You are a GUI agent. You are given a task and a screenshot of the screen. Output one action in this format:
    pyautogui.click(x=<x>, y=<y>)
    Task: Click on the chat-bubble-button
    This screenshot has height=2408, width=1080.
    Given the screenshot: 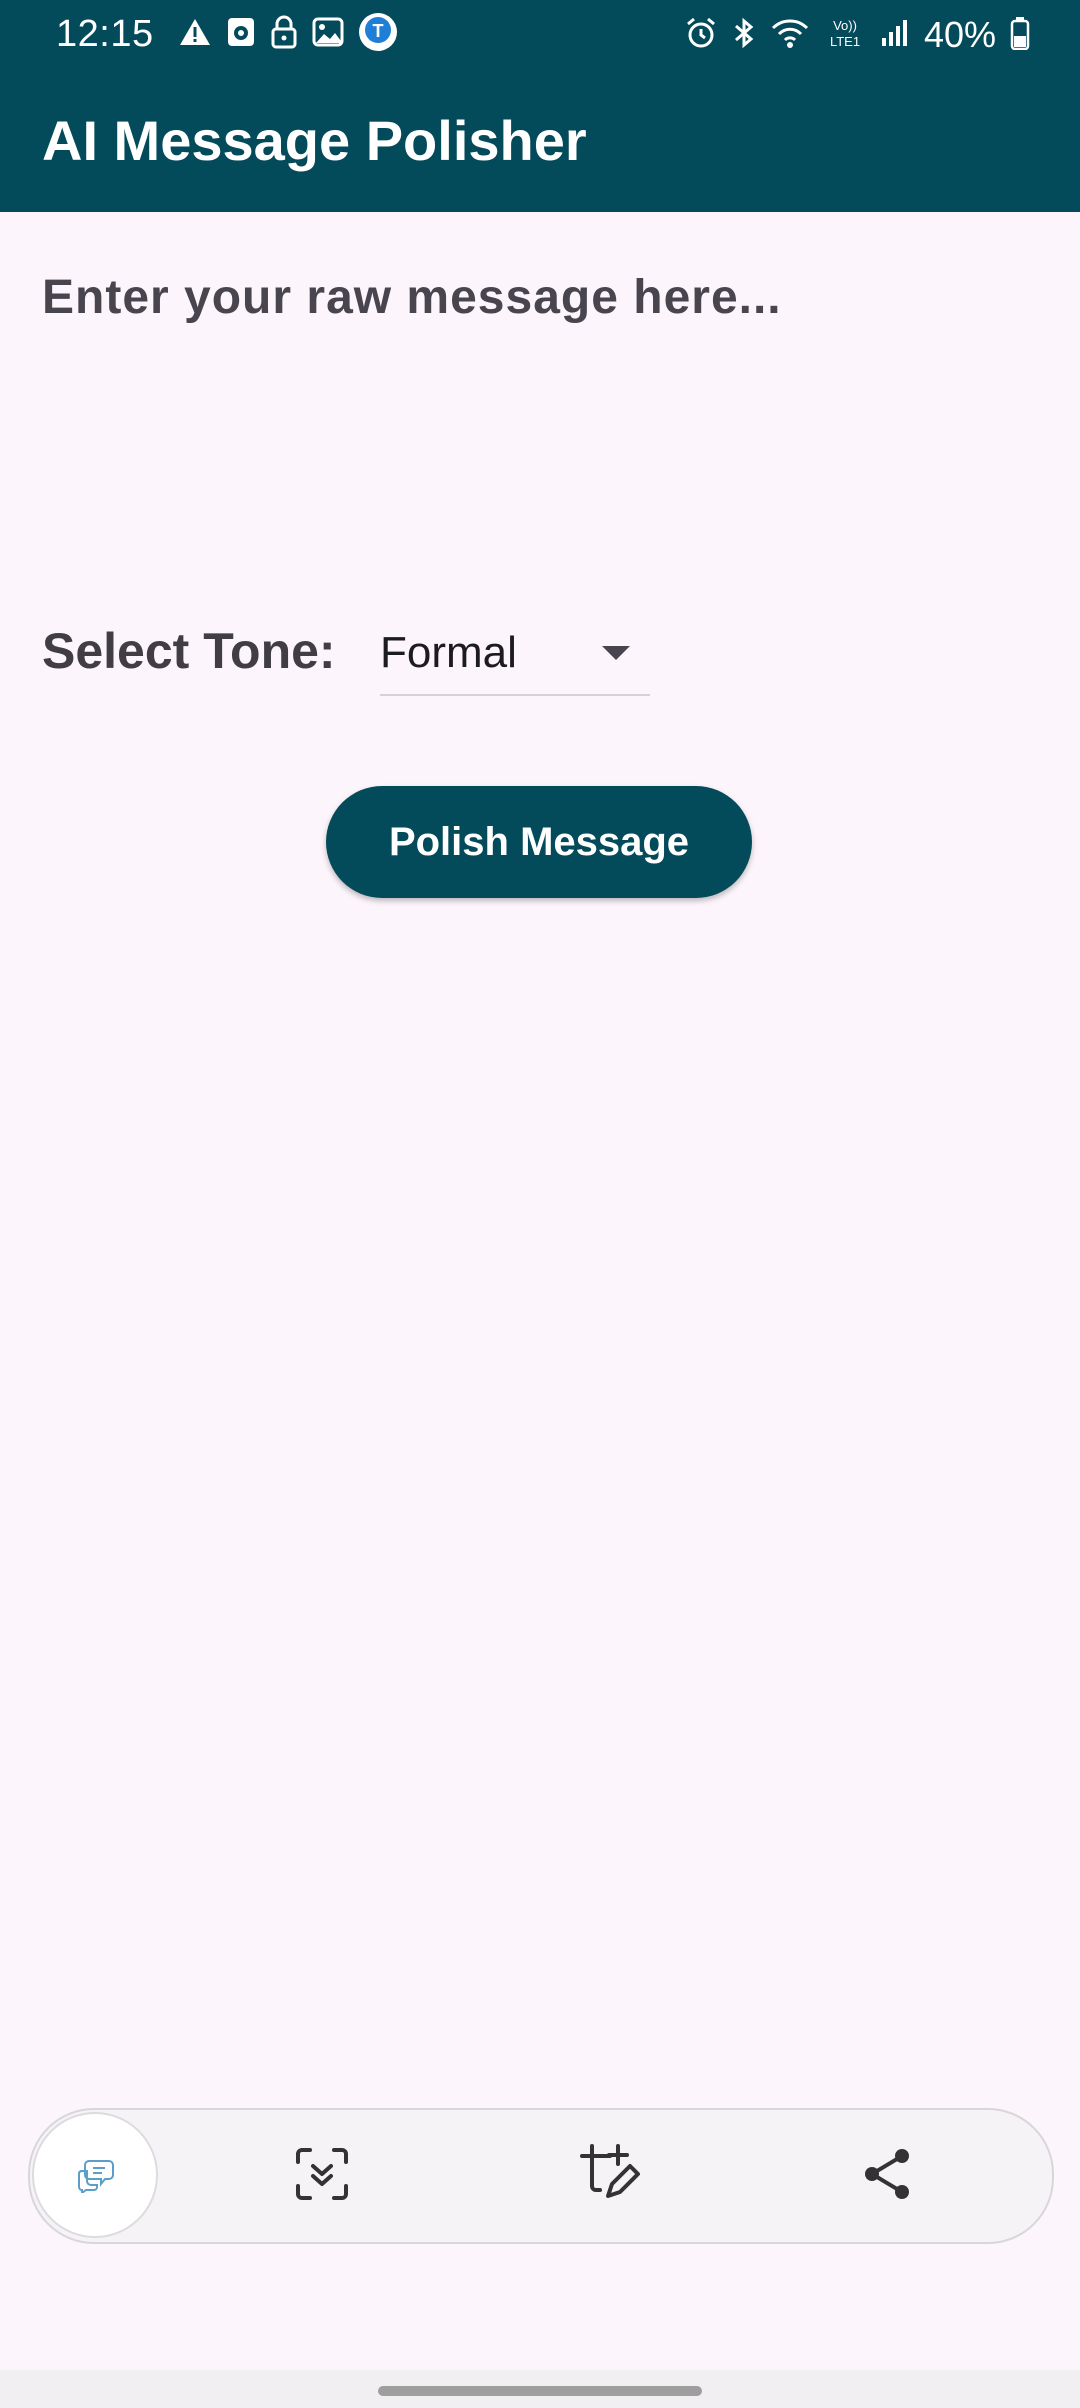 What is the action you would take?
    pyautogui.click(x=95, y=2175)
    